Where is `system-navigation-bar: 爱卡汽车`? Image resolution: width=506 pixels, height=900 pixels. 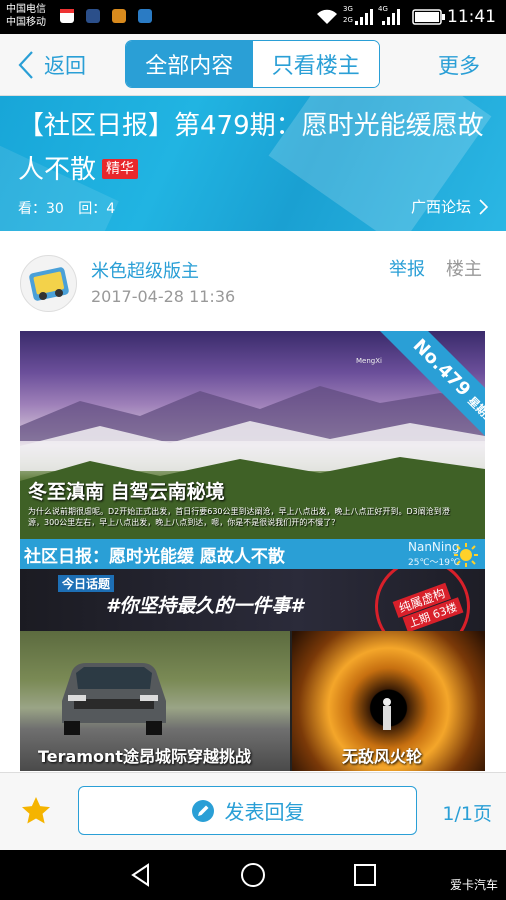
system-navigation-bar: 爱卡汽车 is located at coordinates (253, 875).